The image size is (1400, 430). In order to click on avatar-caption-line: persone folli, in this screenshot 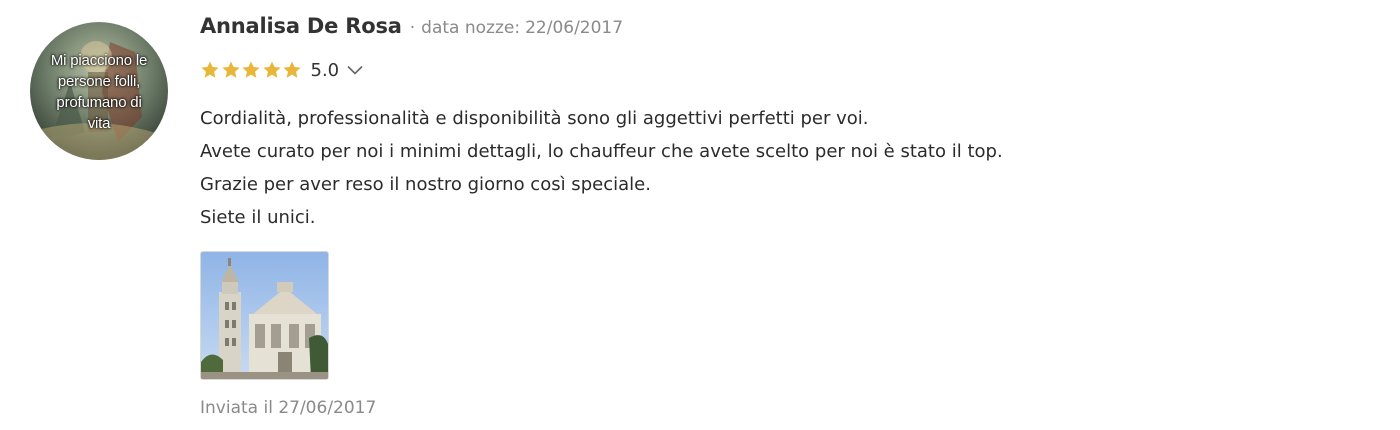, I will do `click(99, 81)`.